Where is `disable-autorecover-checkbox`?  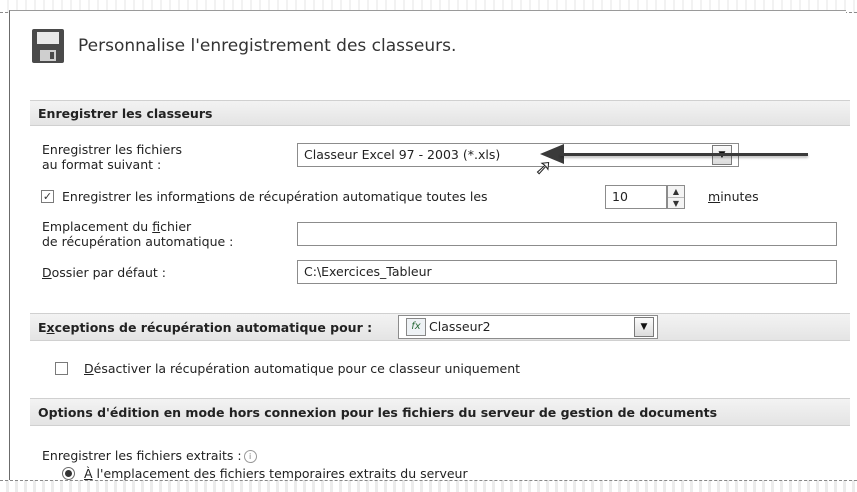
disable-autorecover-checkbox is located at coordinates (61, 368).